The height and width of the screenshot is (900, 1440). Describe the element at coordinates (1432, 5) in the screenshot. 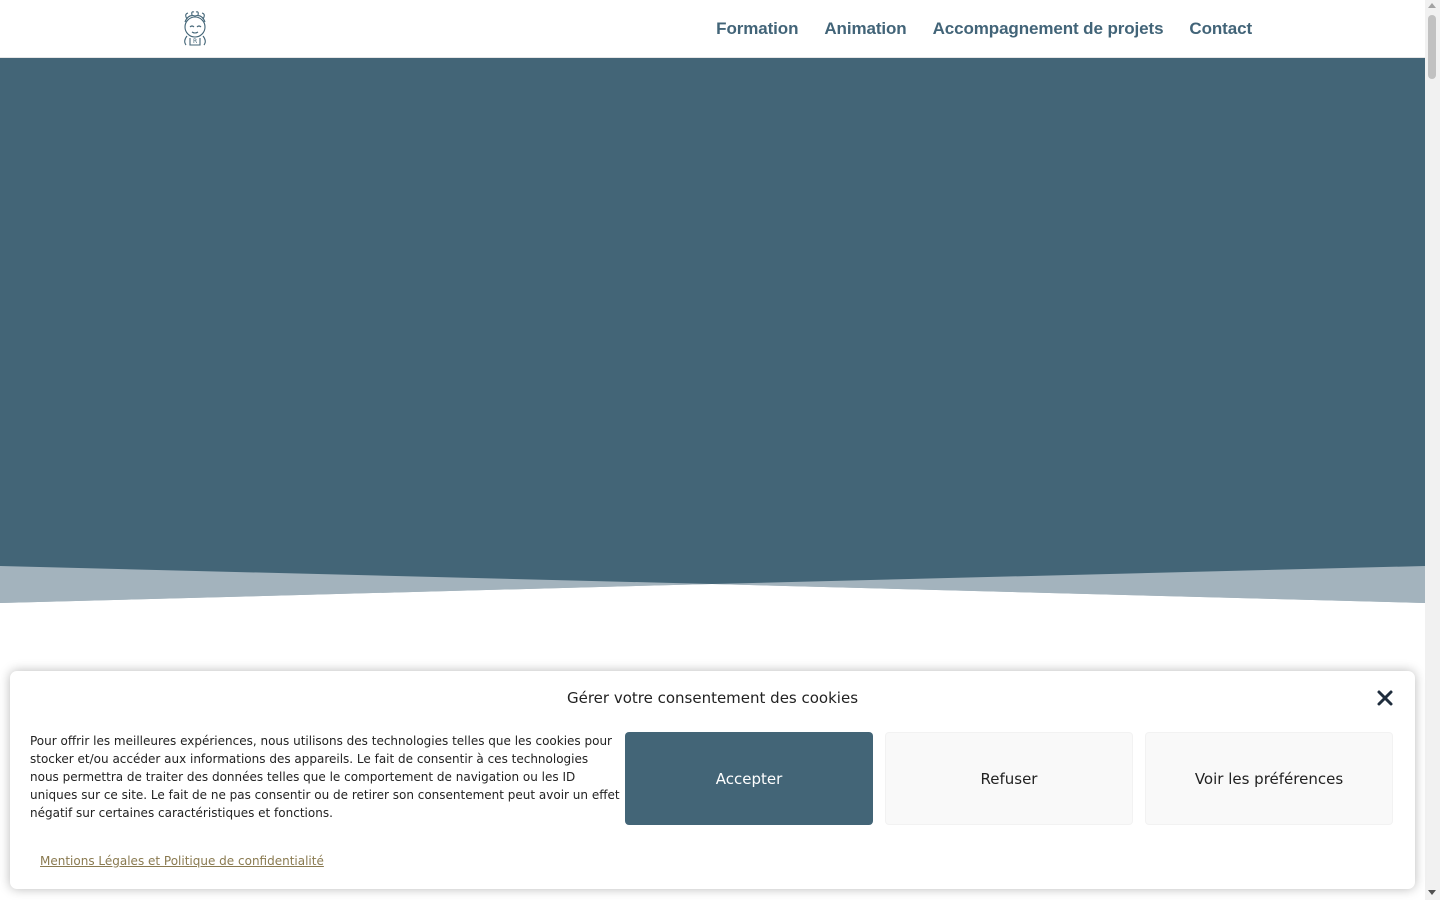

I see `scroll-up-arrow-icon` at that location.